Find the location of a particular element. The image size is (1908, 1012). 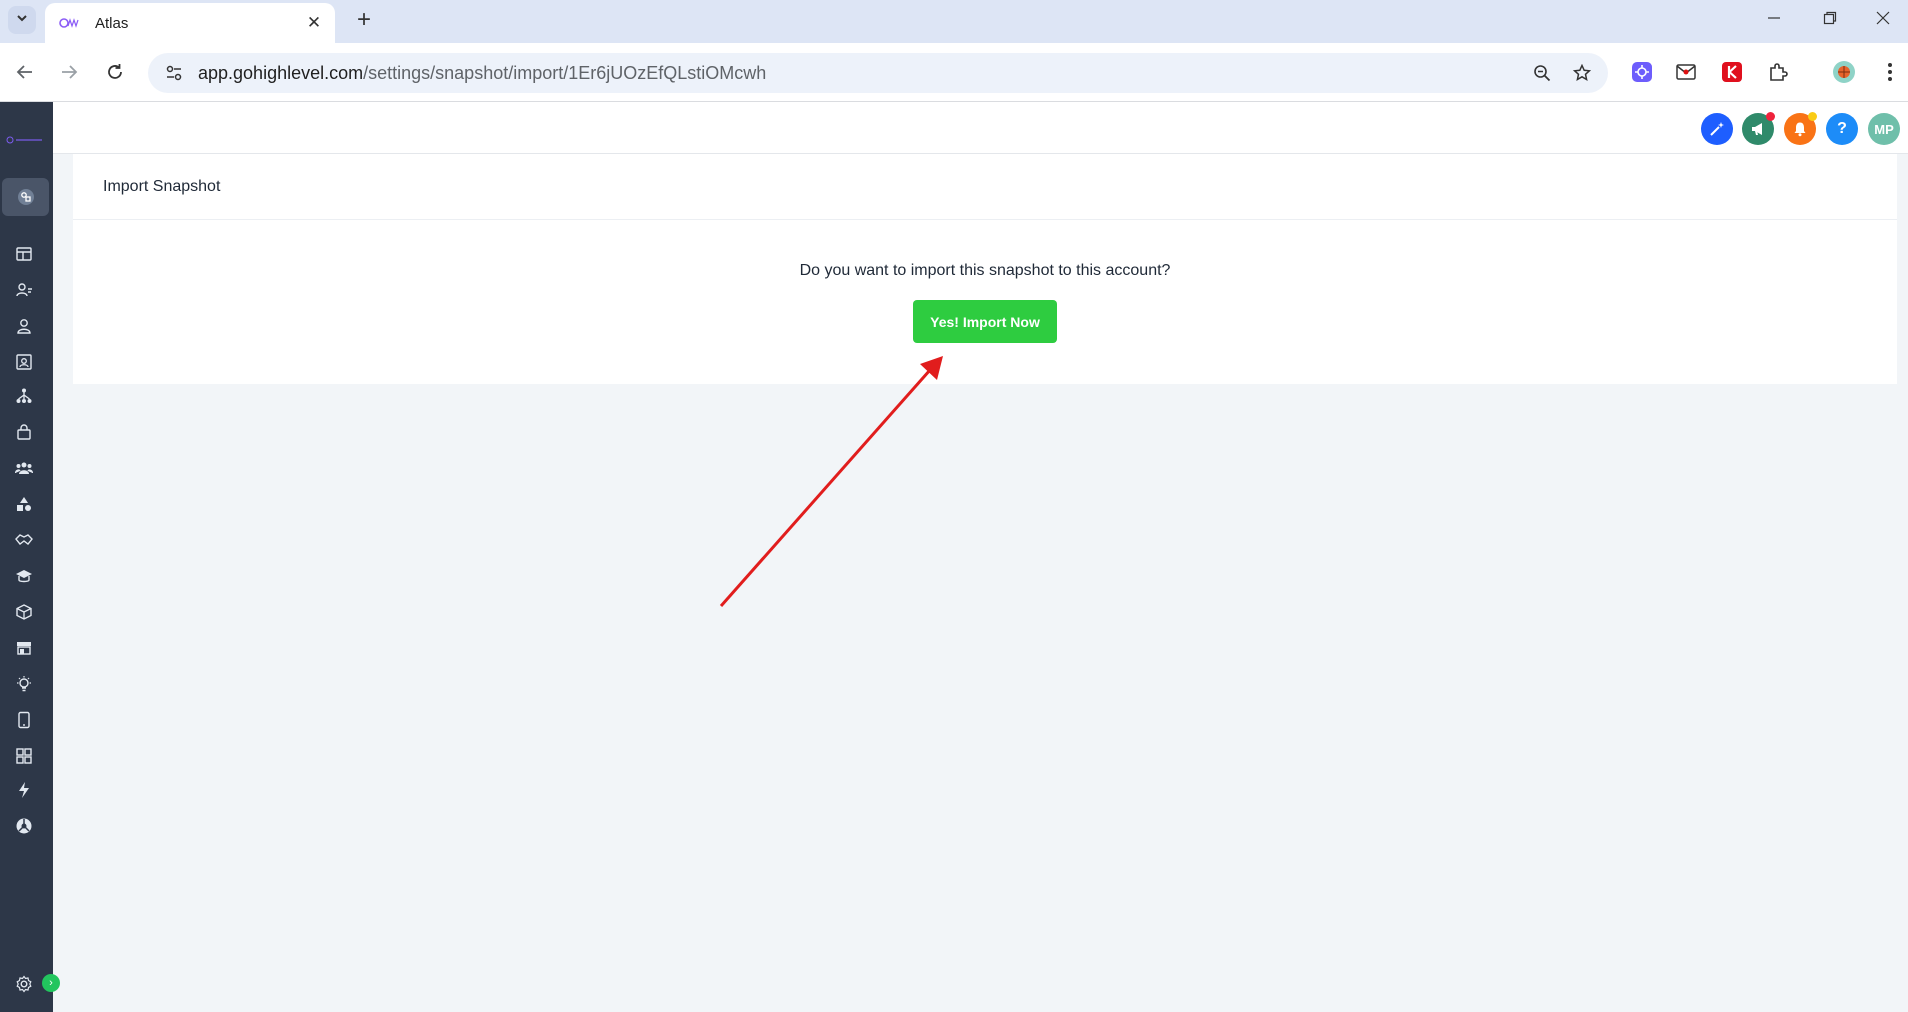

atlas-logo-icon is located at coordinates (26, 138).